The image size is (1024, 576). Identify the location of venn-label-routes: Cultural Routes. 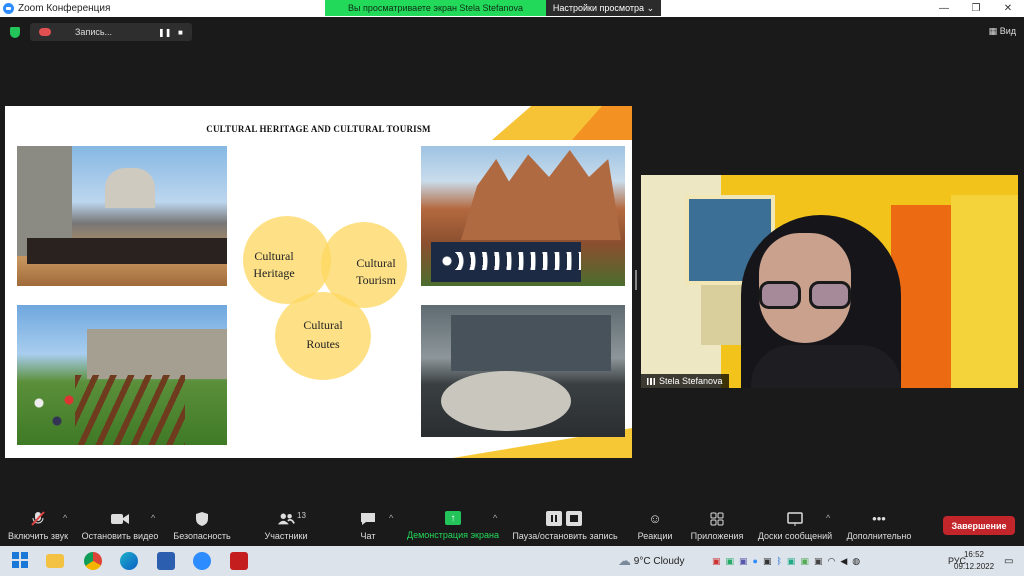
(323, 335).